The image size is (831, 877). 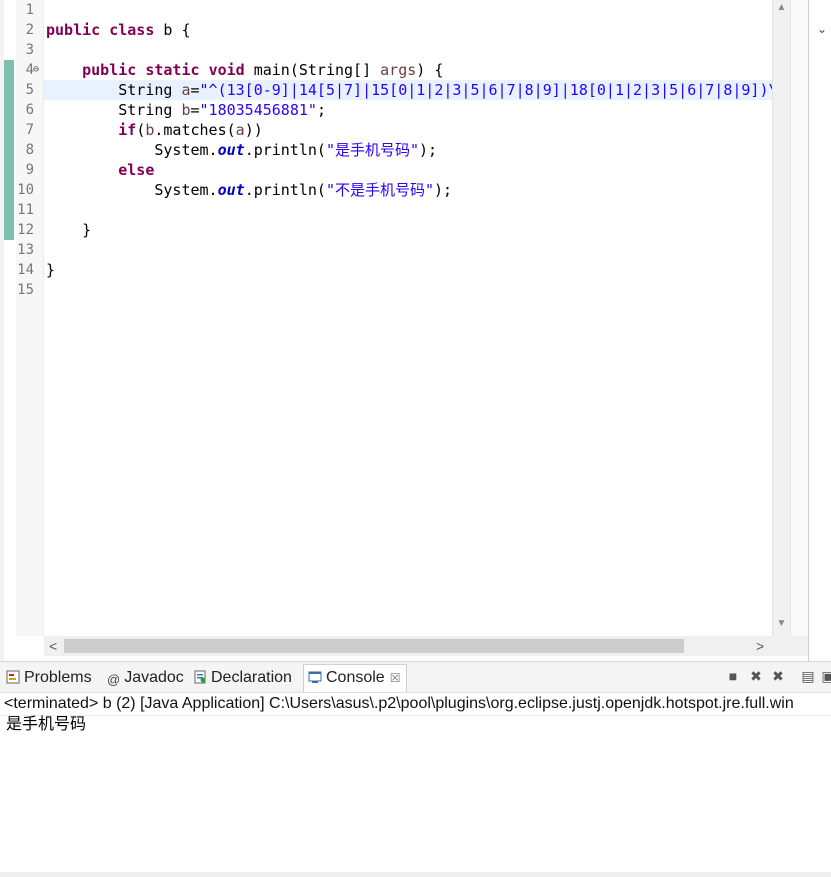 What do you see at coordinates (415, 874) in the screenshot?
I see `bottom-edge` at bounding box center [415, 874].